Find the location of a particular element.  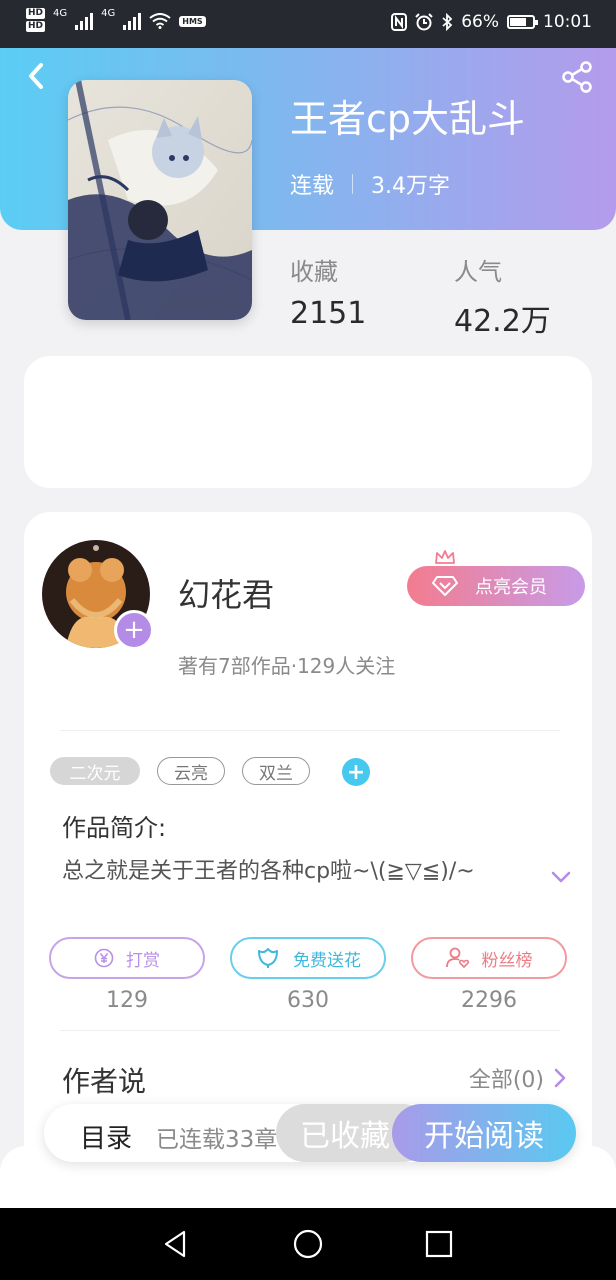

flower-count: 630 is located at coordinates (308, 1000).